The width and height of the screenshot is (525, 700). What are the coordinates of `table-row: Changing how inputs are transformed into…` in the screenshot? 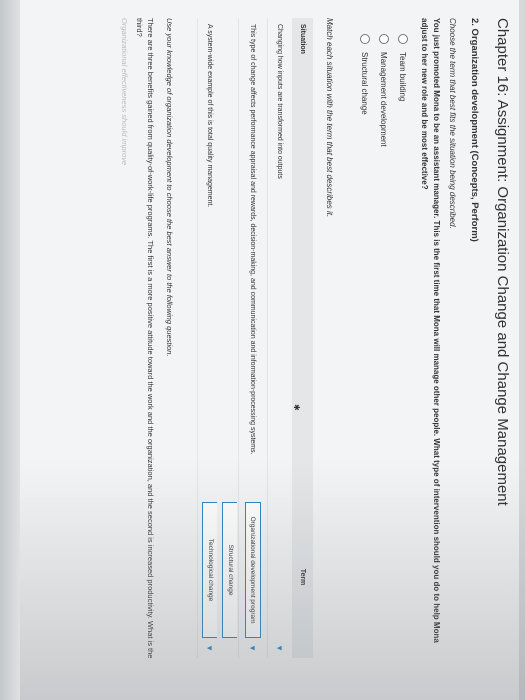 It's located at (279, 338).